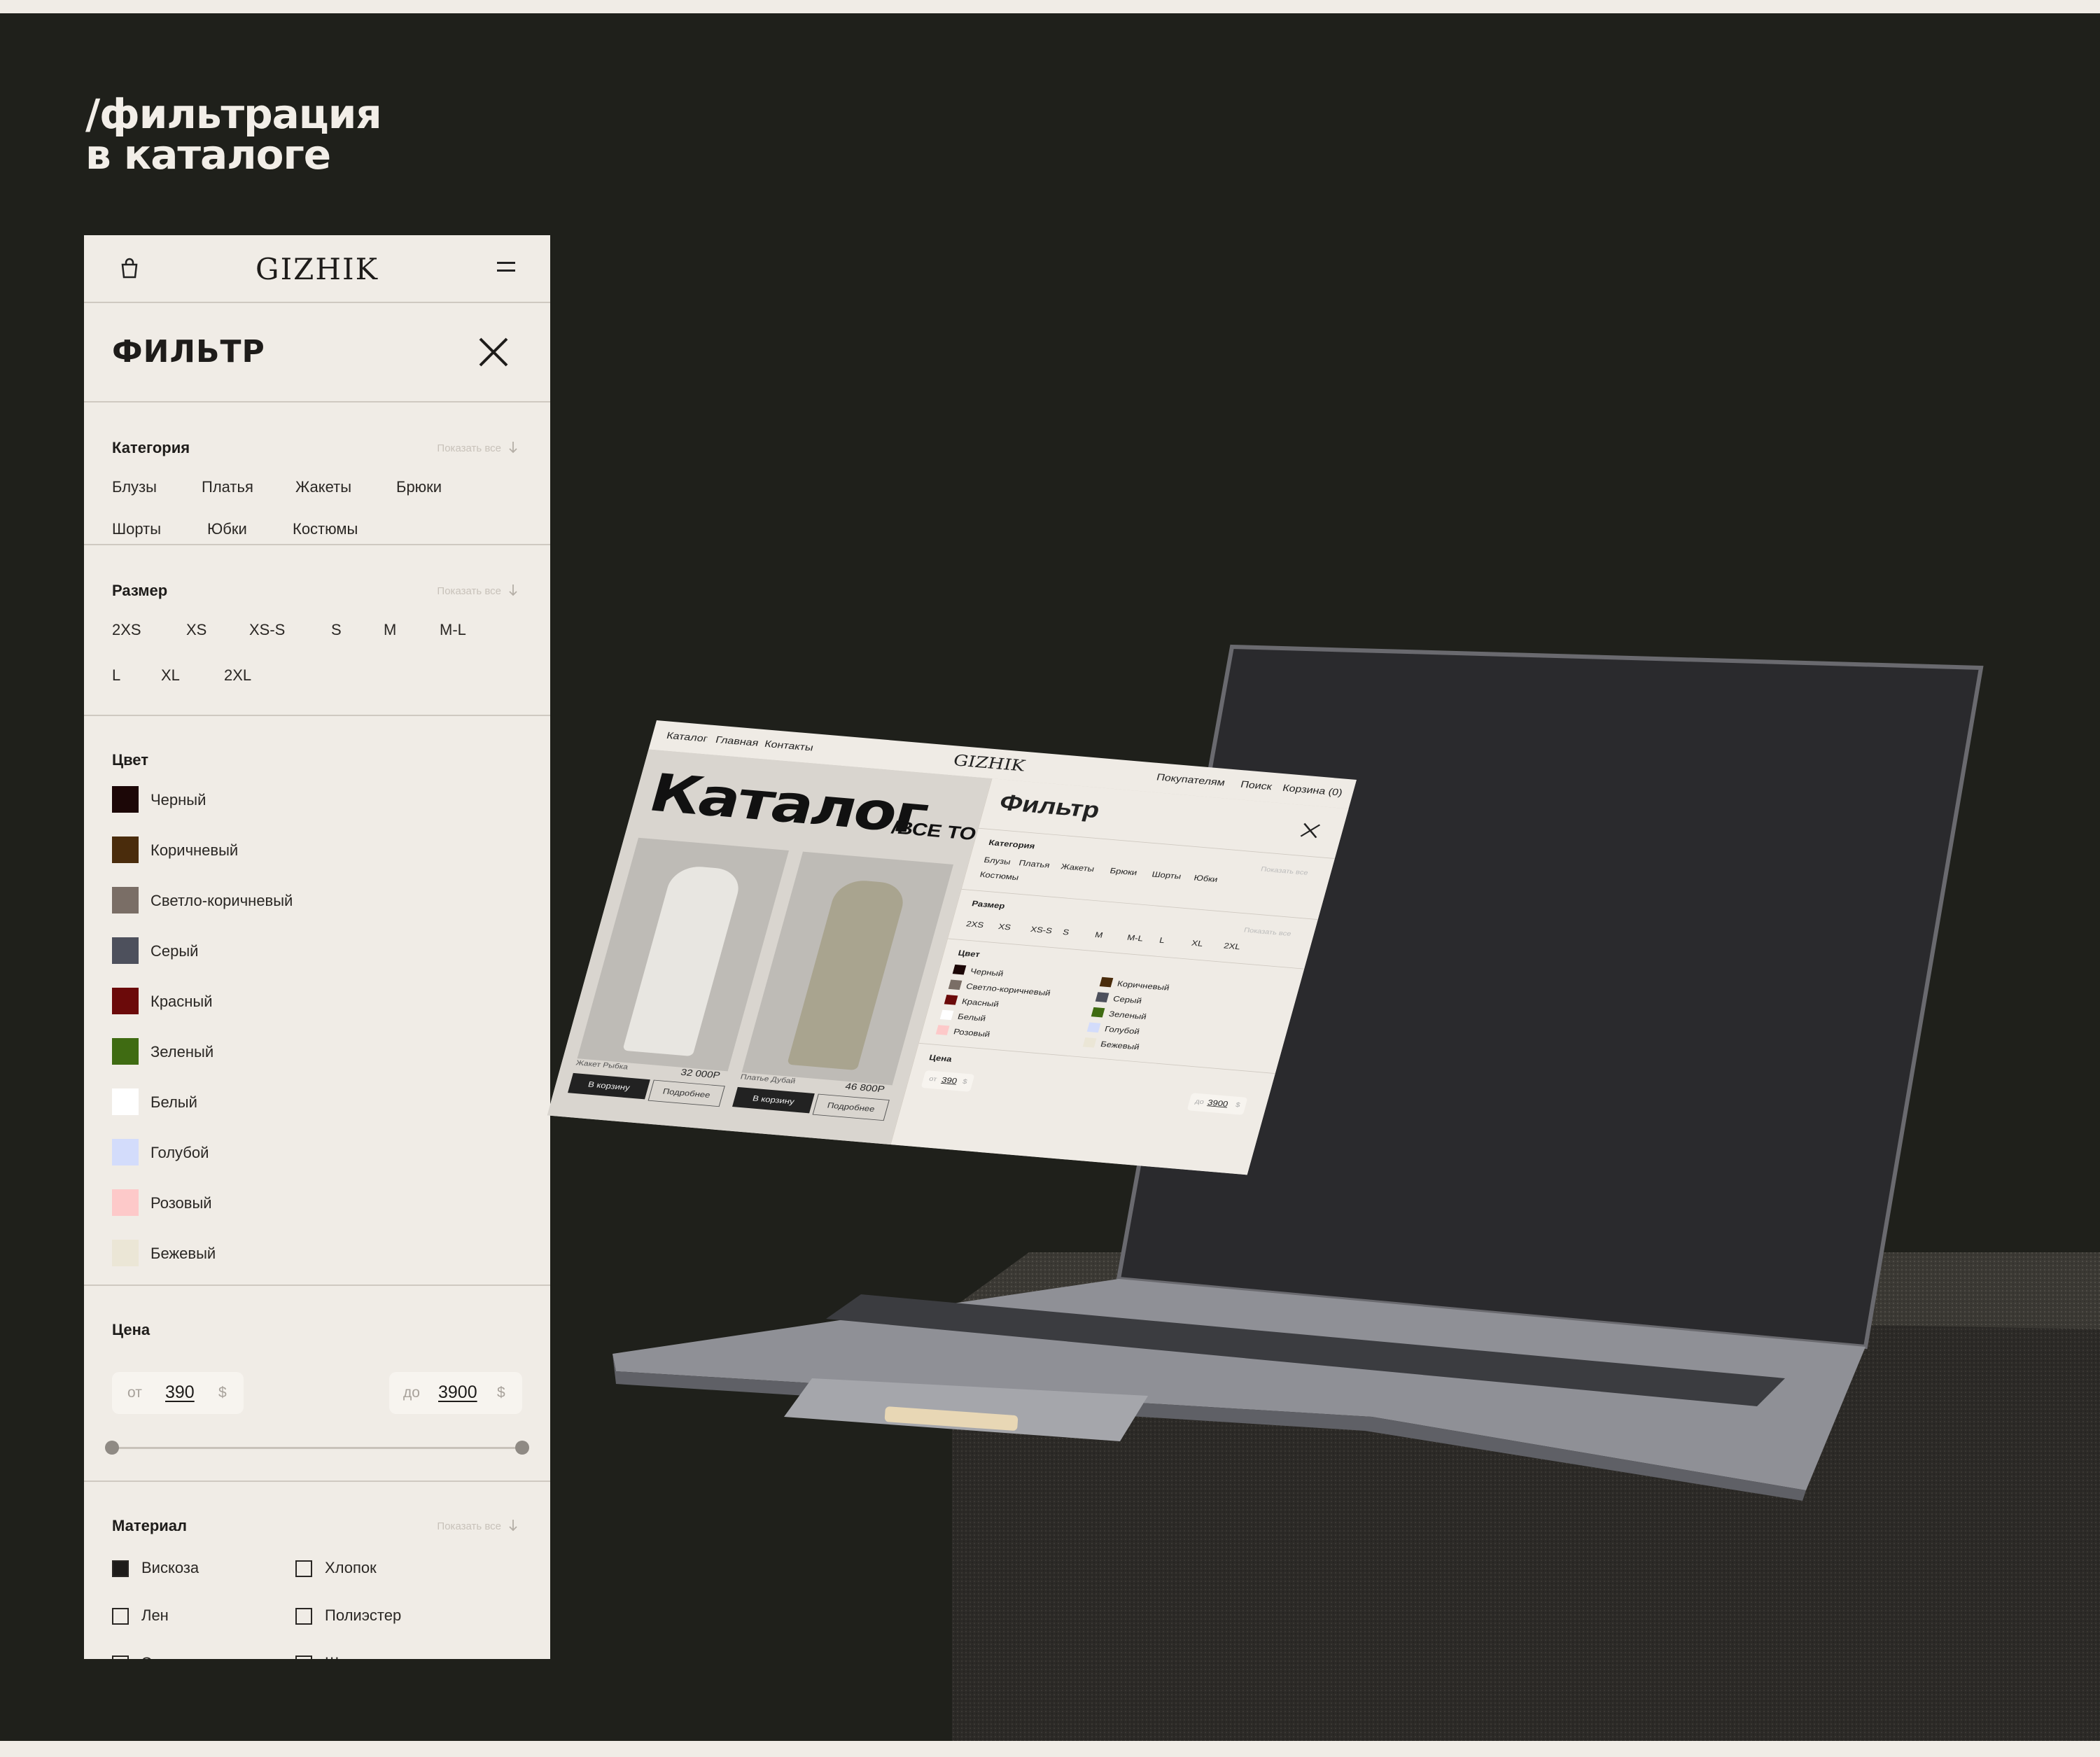  Describe the element at coordinates (1122, 1030) in the screenshot. I see `laptop-color-label: Голубой` at that location.